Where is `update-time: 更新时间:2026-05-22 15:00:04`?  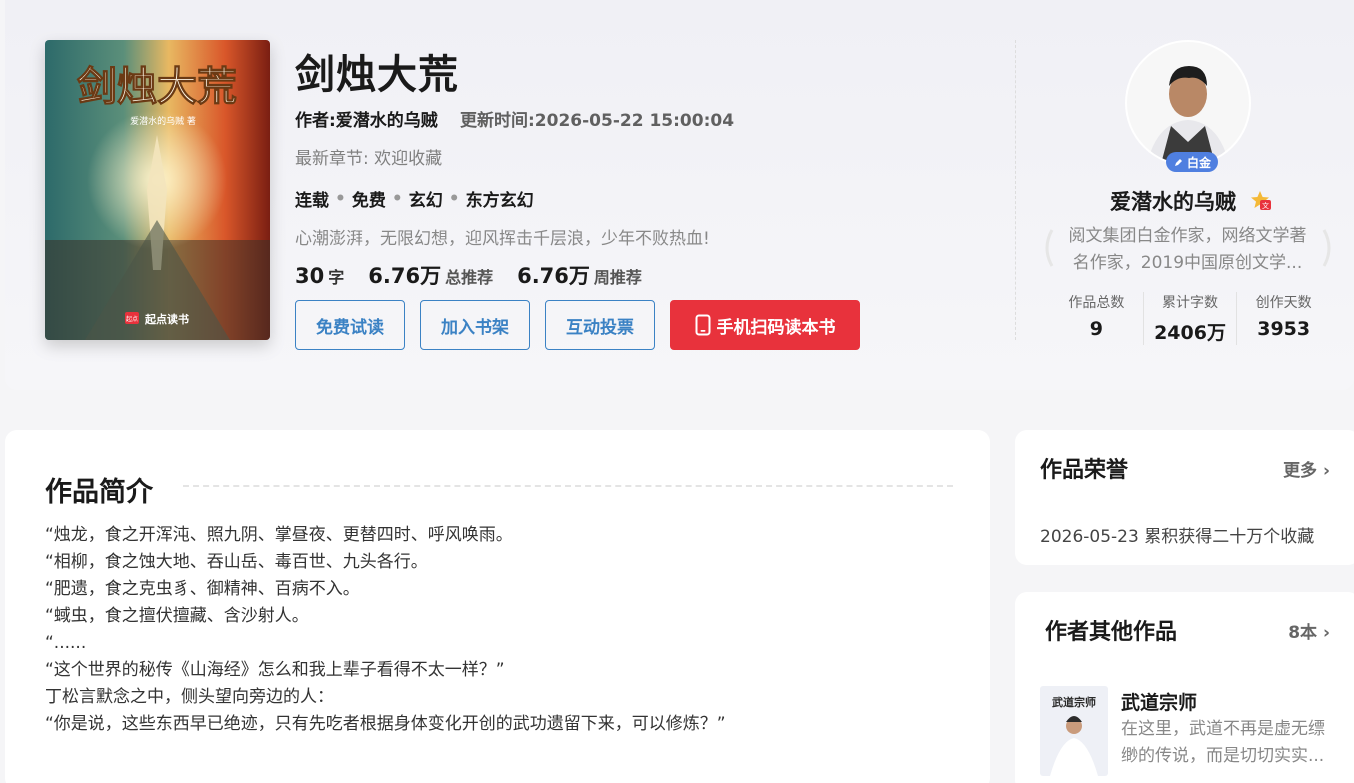 update-time: 更新时间:2026-05-22 15:00:04 is located at coordinates (597, 121).